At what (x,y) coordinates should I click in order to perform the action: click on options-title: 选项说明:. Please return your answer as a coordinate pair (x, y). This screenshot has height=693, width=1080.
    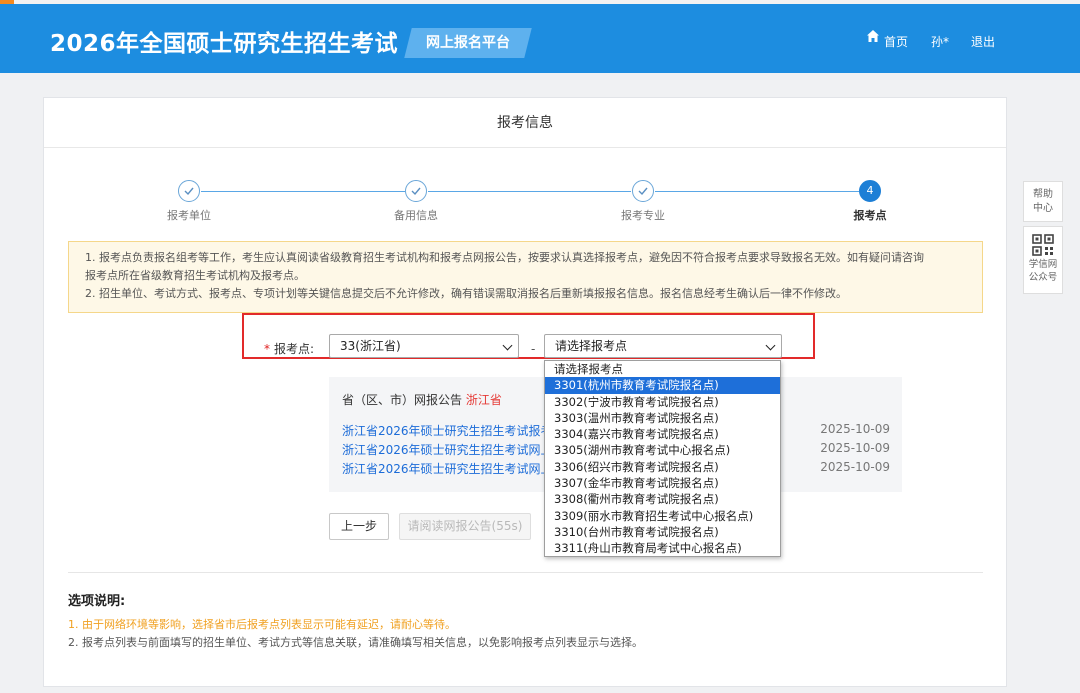
    Looking at the image, I should click on (97, 601).